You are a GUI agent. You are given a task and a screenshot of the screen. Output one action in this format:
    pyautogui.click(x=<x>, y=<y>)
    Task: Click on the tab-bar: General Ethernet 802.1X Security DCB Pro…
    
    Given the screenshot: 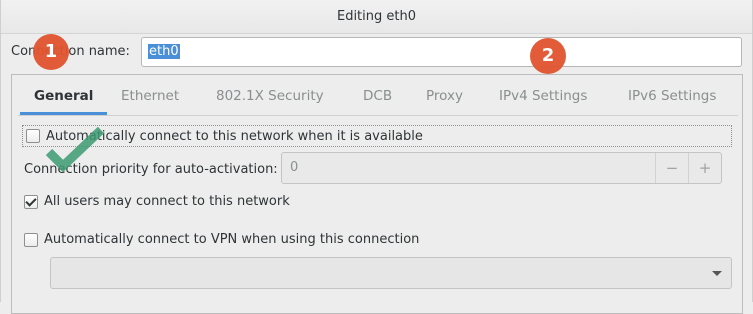 What is the action you would take?
    pyautogui.click(x=378, y=96)
    